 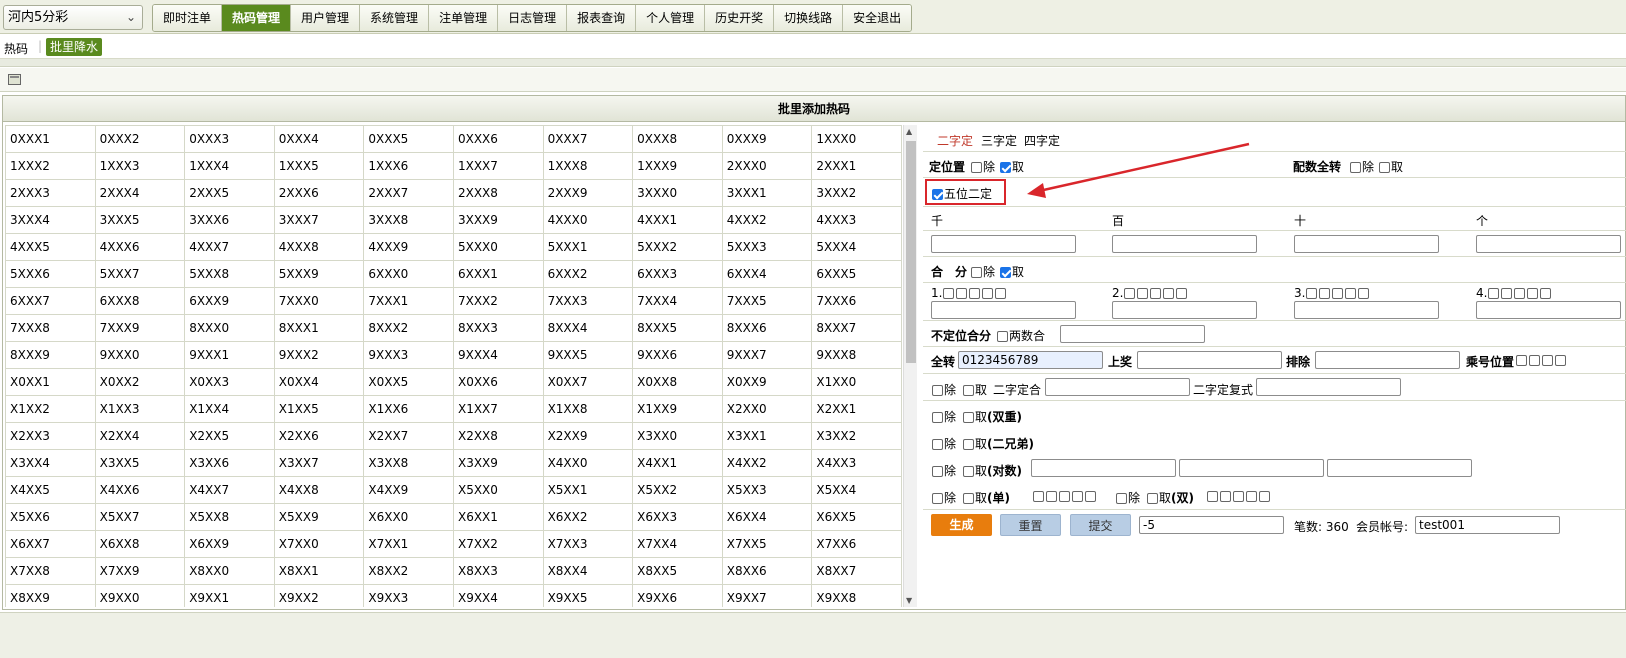 What do you see at coordinates (767, 595) in the screenshot?
I see `grid-cell: X9XX7` at bounding box center [767, 595].